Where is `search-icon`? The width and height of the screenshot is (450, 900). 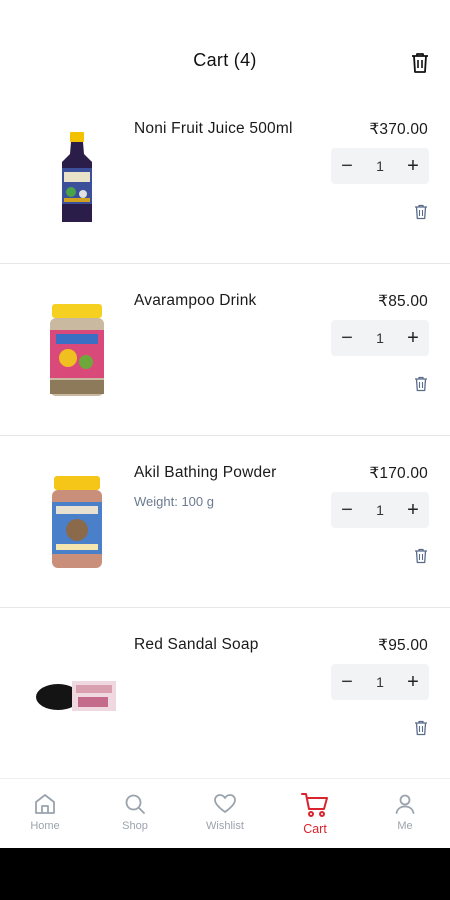 search-icon is located at coordinates (135, 804).